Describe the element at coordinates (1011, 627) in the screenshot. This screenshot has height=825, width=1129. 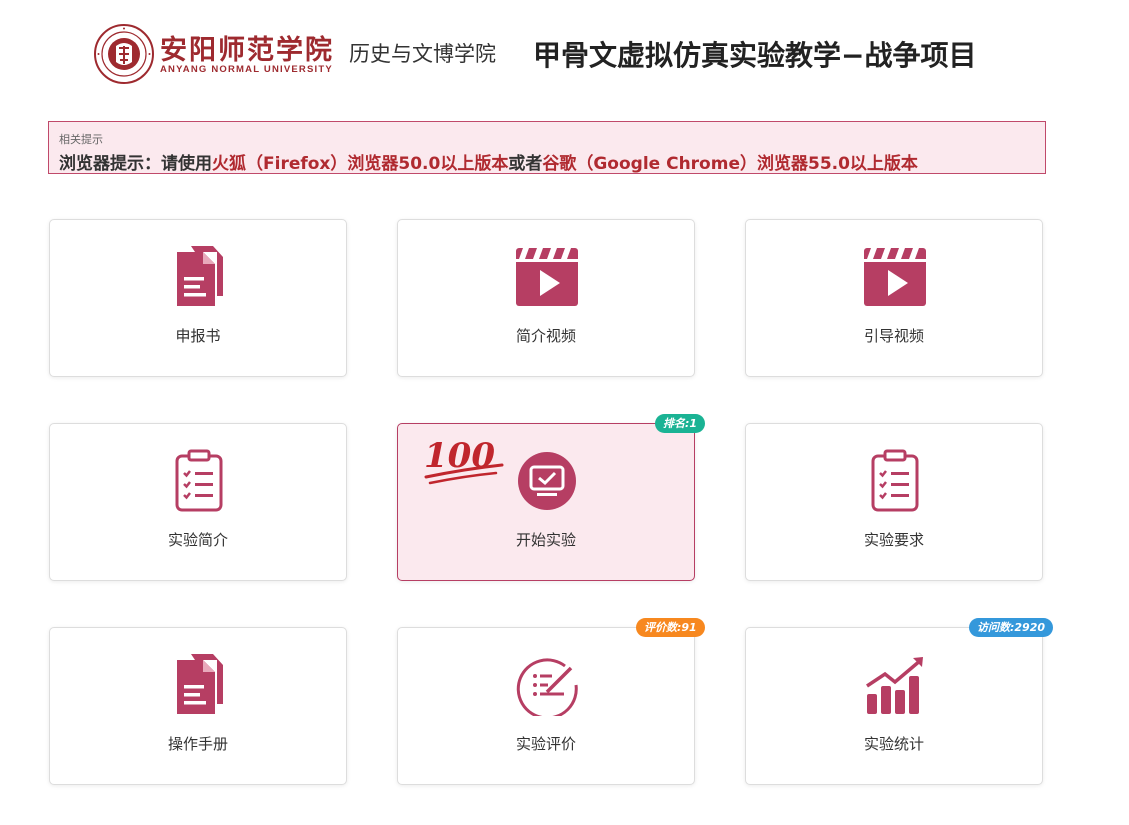
I see `visit-count-badge: 访问数:2920` at that location.